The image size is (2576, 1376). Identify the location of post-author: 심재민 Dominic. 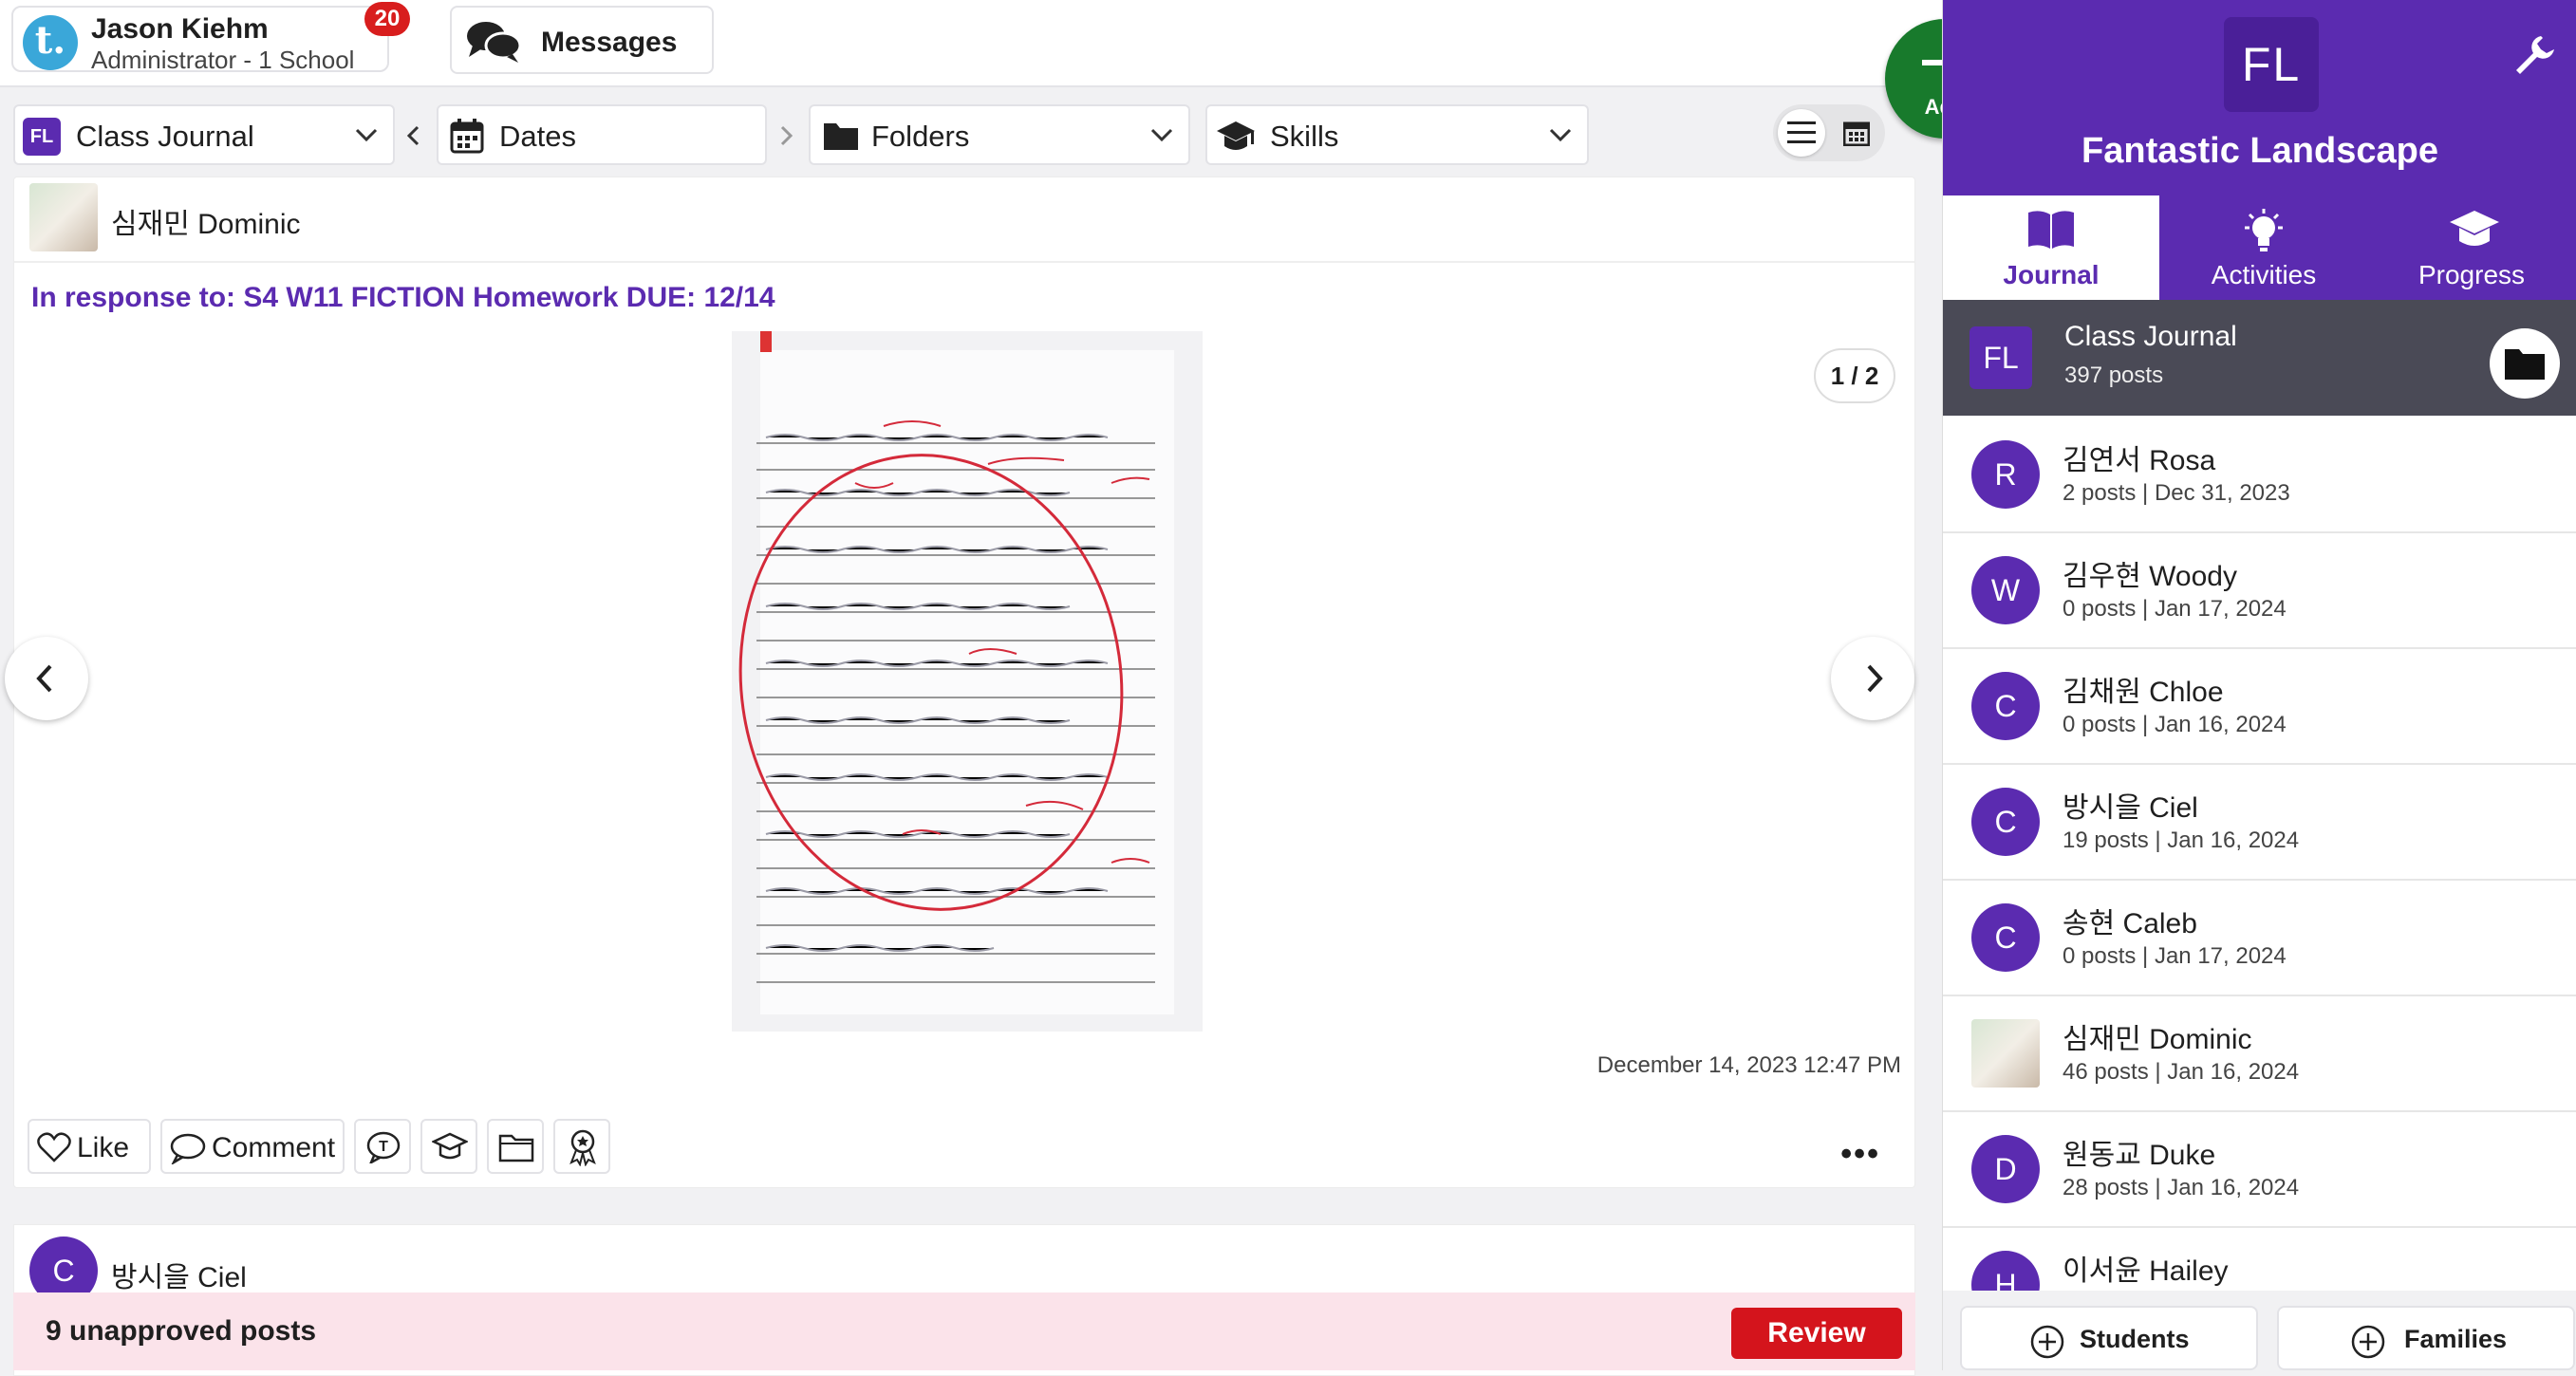
(206, 221).